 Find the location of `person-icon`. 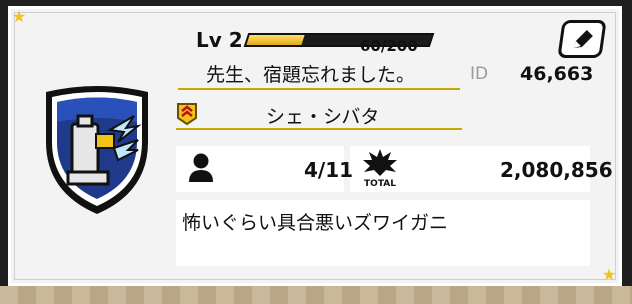

person-icon is located at coordinates (201, 167).